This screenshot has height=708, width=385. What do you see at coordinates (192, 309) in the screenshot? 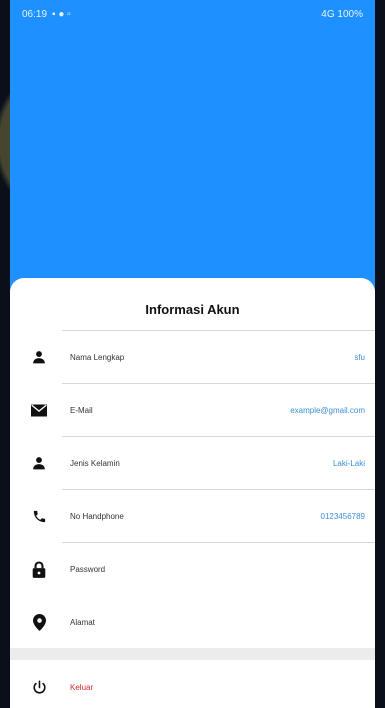
I see `card-title: Informasi Akun` at bounding box center [192, 309].